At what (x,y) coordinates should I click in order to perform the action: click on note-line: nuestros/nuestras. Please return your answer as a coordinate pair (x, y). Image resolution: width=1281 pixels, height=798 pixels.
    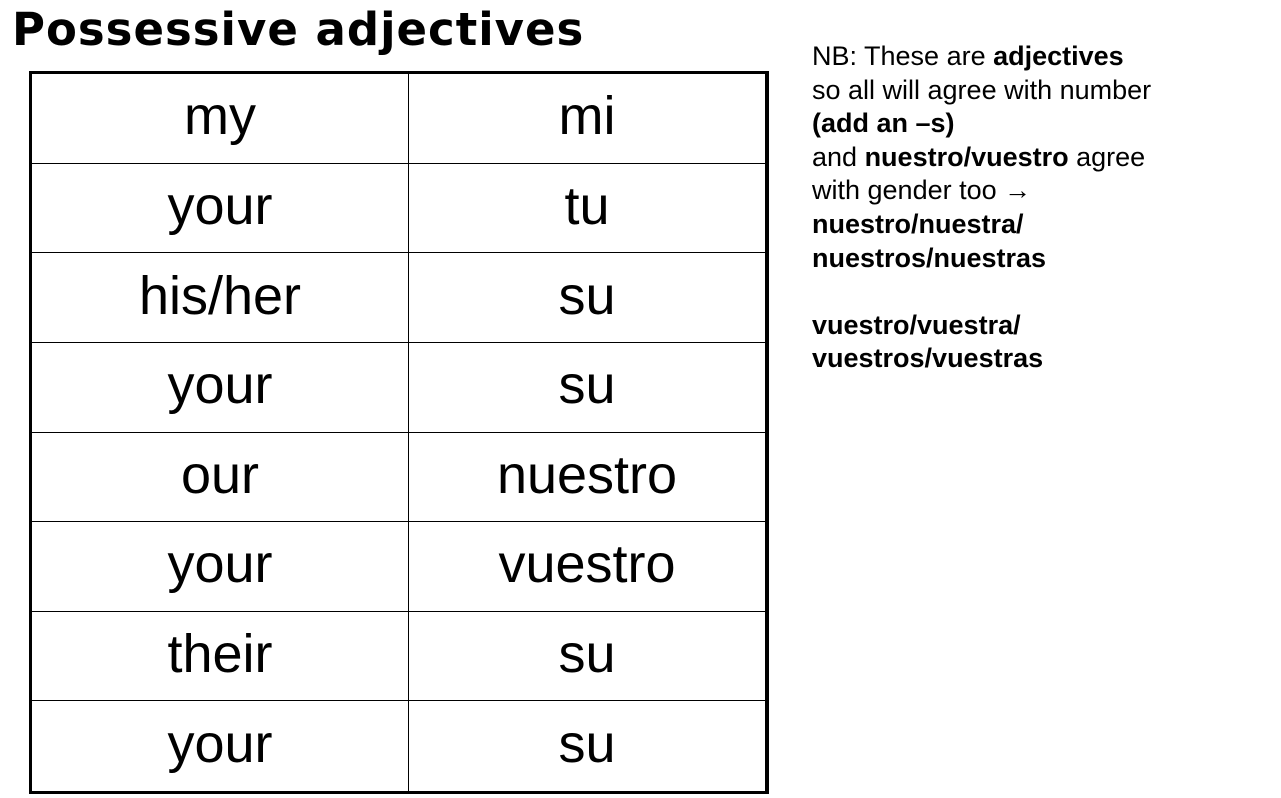
    Looking at the image, I should click on (981, 259).